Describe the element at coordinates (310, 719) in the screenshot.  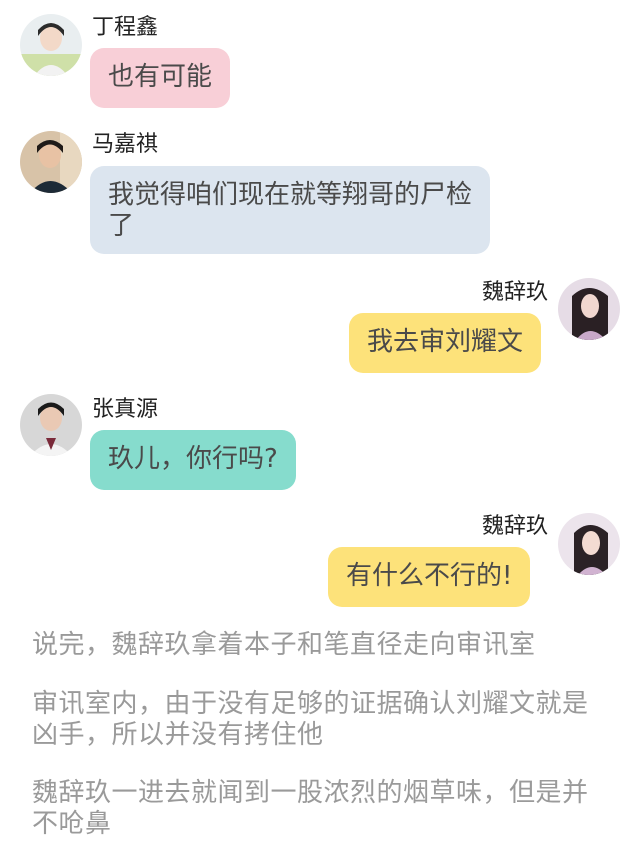
I see `narration-paragraph: 审讯室内，由于没有足够的证据确认刘耀文就是凶手，所以并没有拷住他` at that location.